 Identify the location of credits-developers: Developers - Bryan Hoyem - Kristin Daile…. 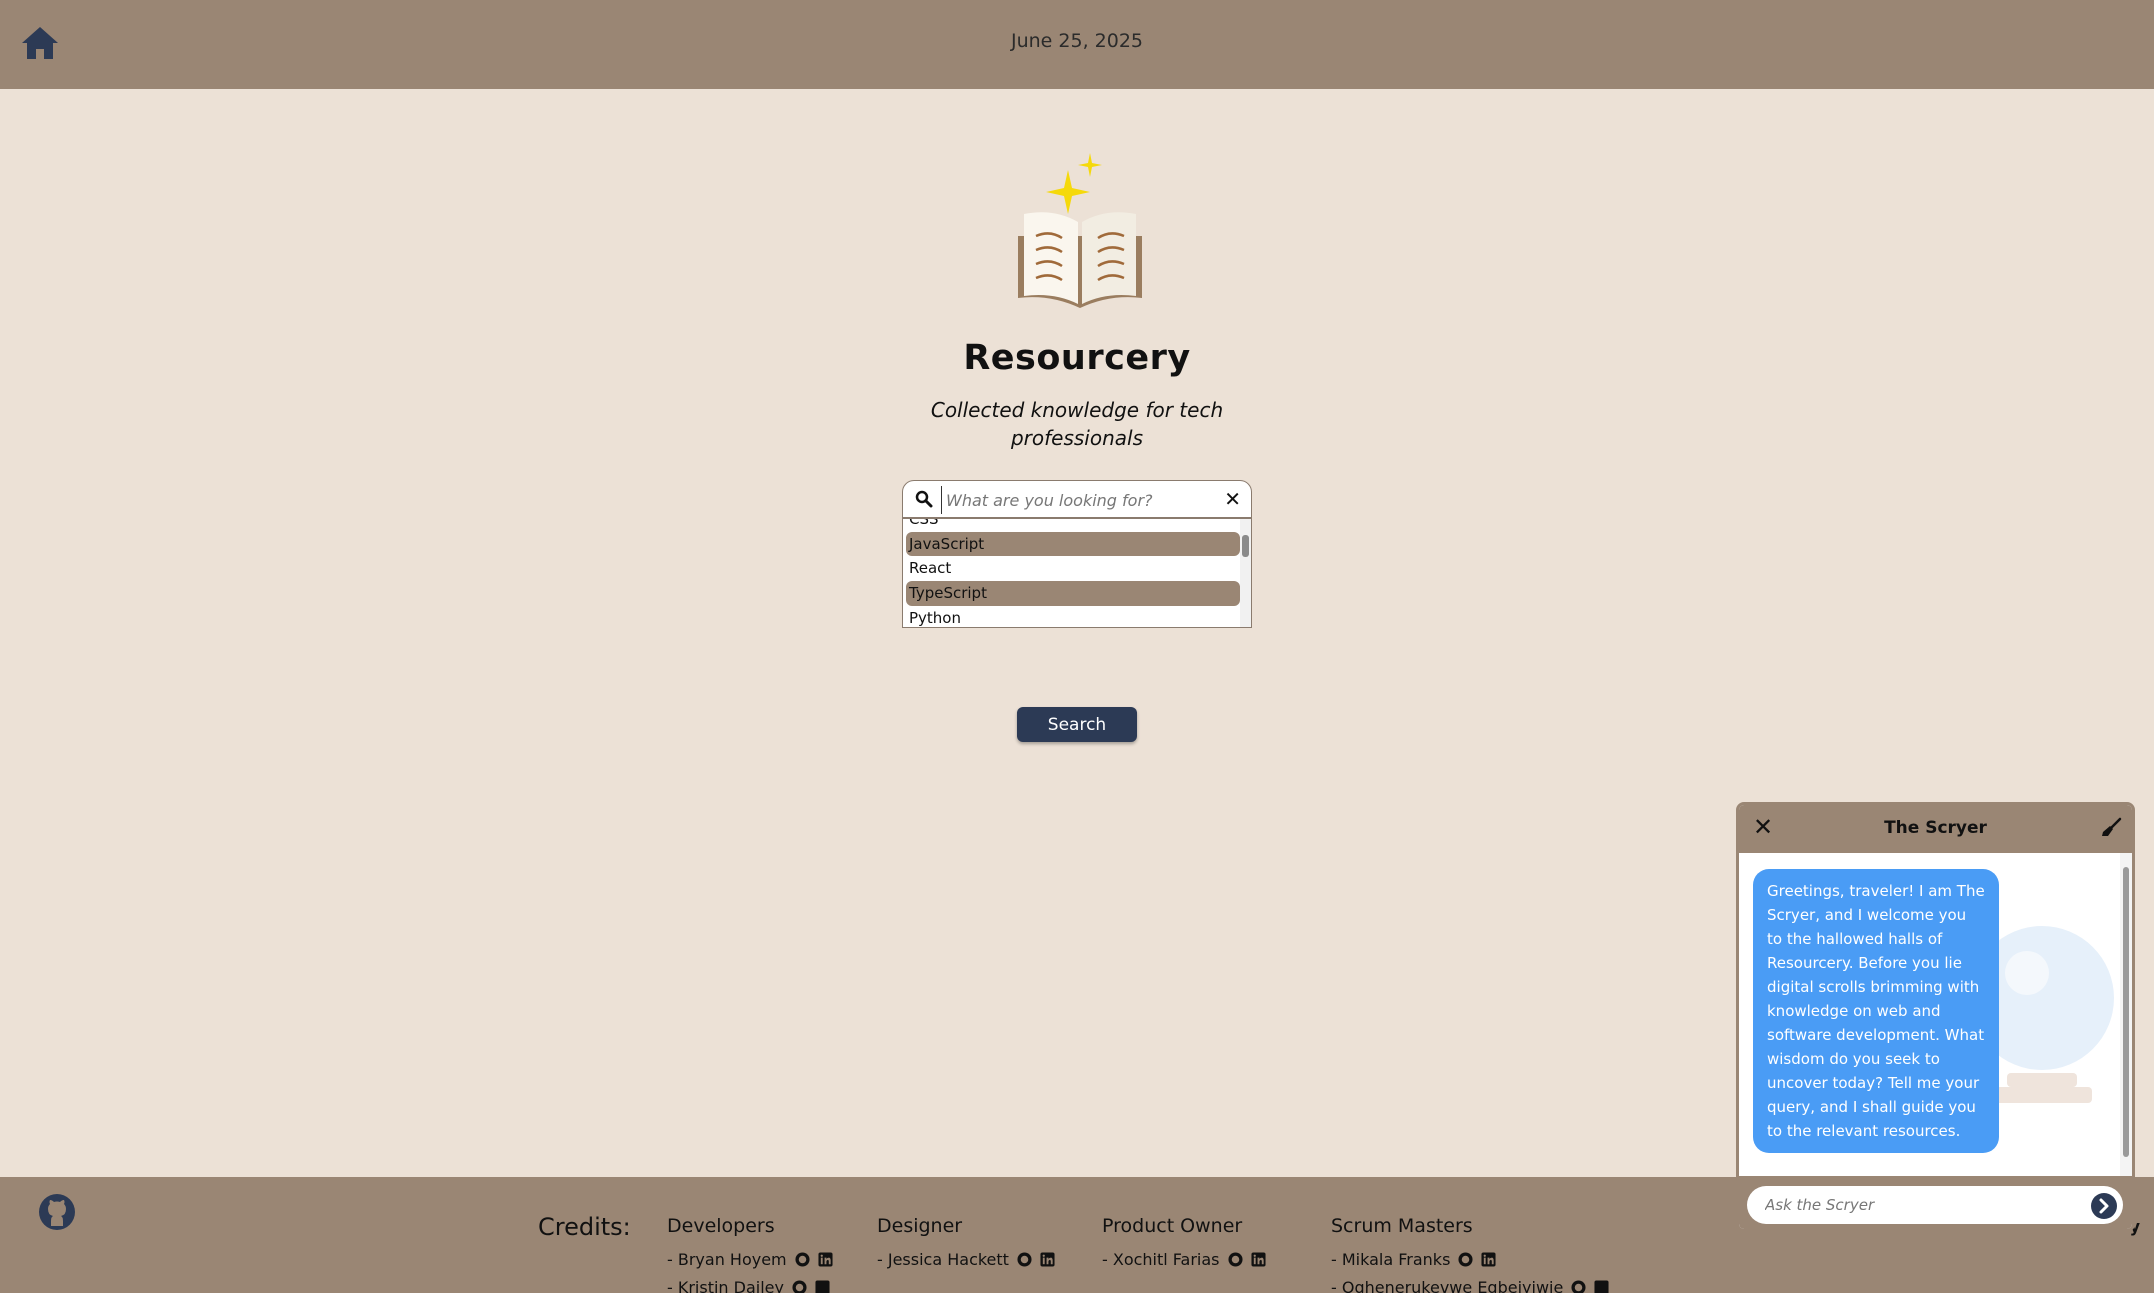
(750, 1254).